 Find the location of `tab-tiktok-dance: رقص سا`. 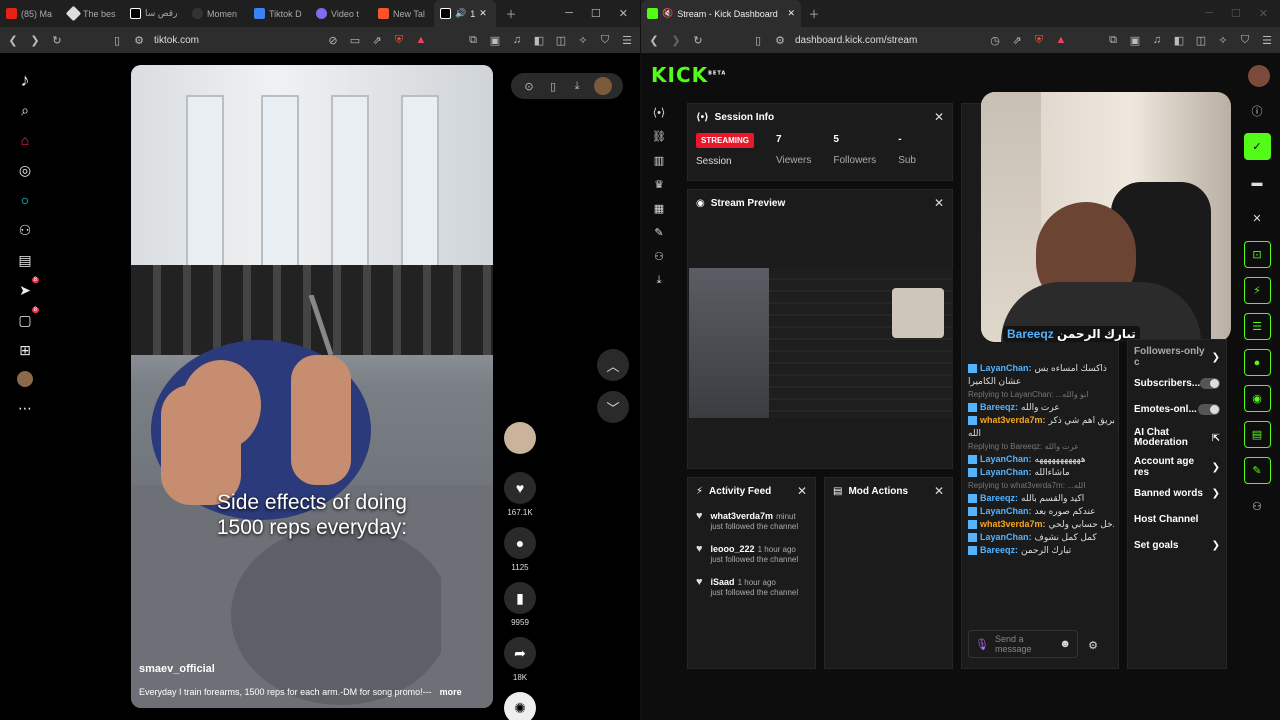

tab-tiktok-dance: رقص سا is located at coordinates (155, 13).